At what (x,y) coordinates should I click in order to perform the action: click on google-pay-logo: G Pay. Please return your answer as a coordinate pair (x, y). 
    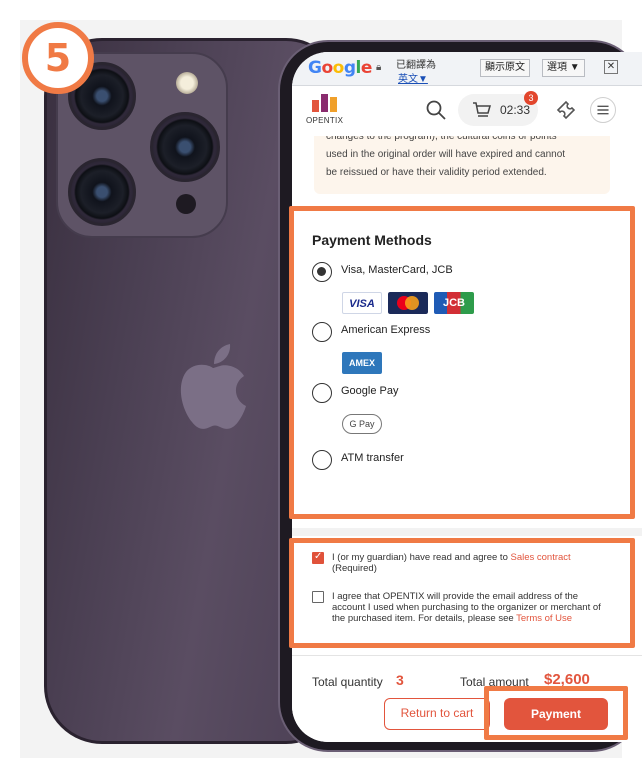
    Looking at the image, I should click on (362, 424).